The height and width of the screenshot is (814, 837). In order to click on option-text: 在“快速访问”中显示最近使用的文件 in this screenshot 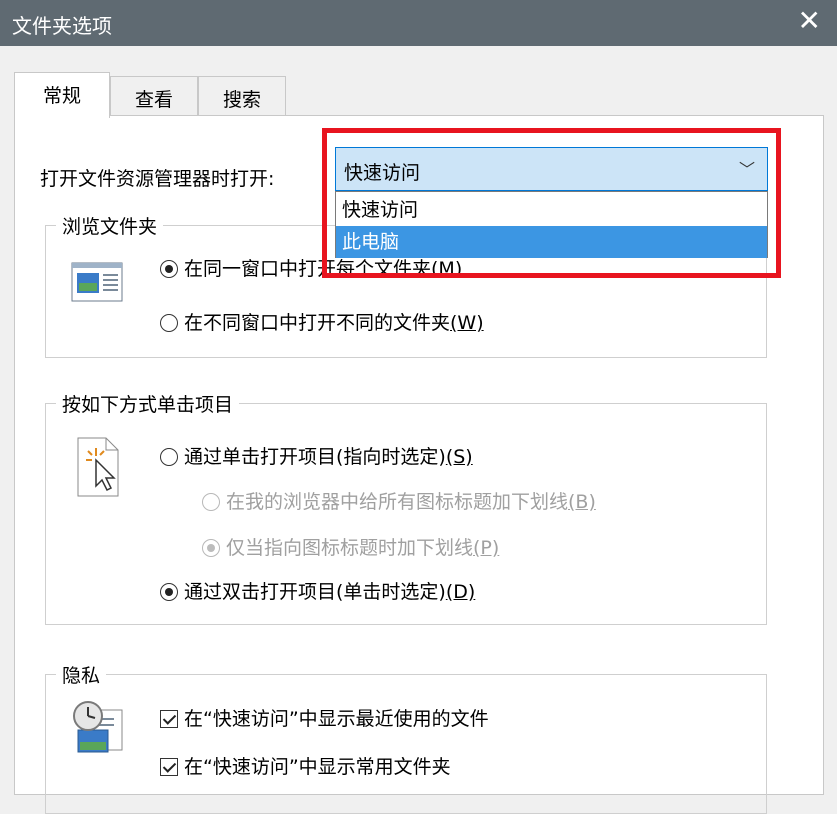, I will do `click(336, 719)`.